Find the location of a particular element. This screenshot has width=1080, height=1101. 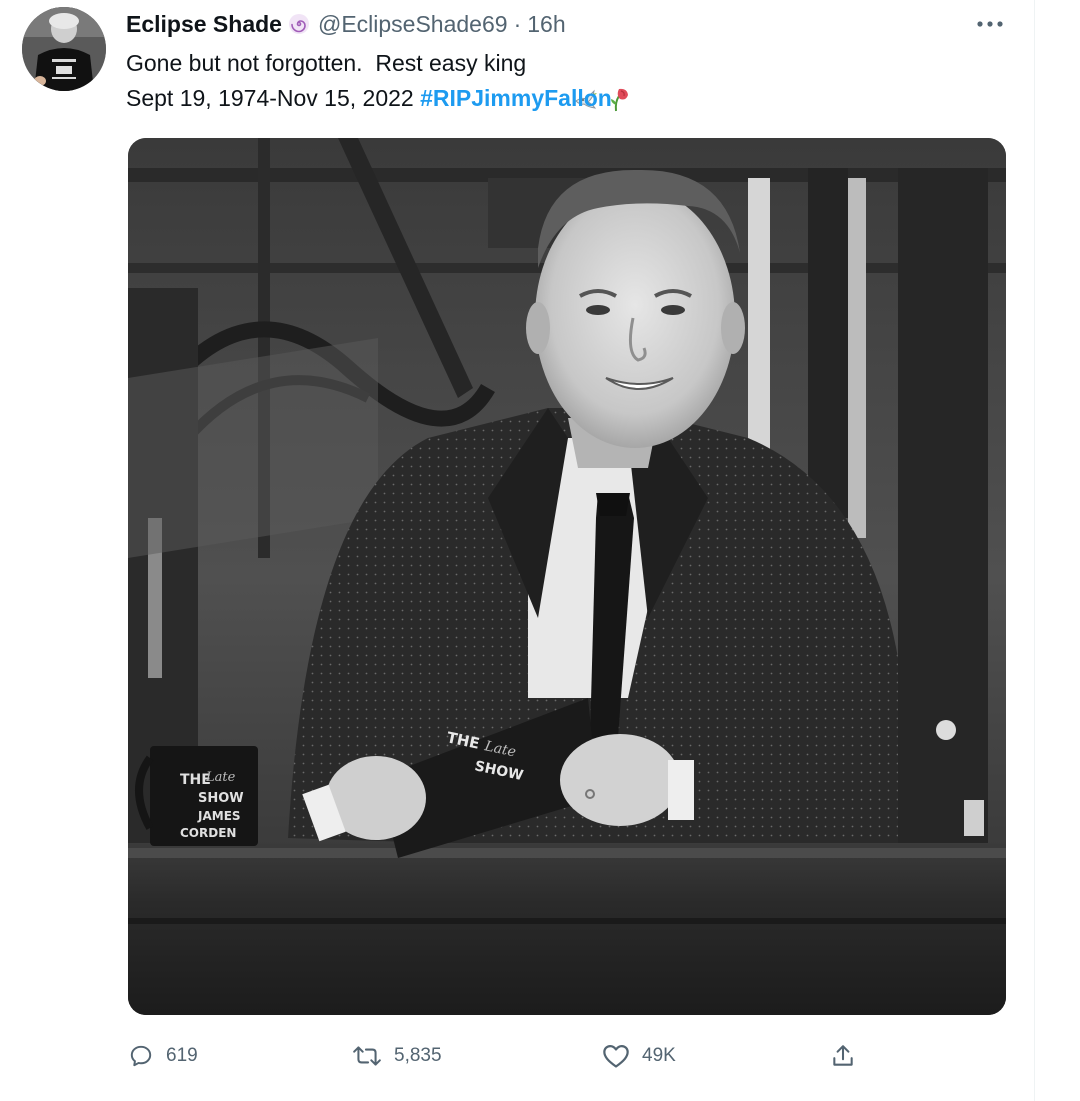

mug-text-james: JAMES is located at coordinates (219, 816).